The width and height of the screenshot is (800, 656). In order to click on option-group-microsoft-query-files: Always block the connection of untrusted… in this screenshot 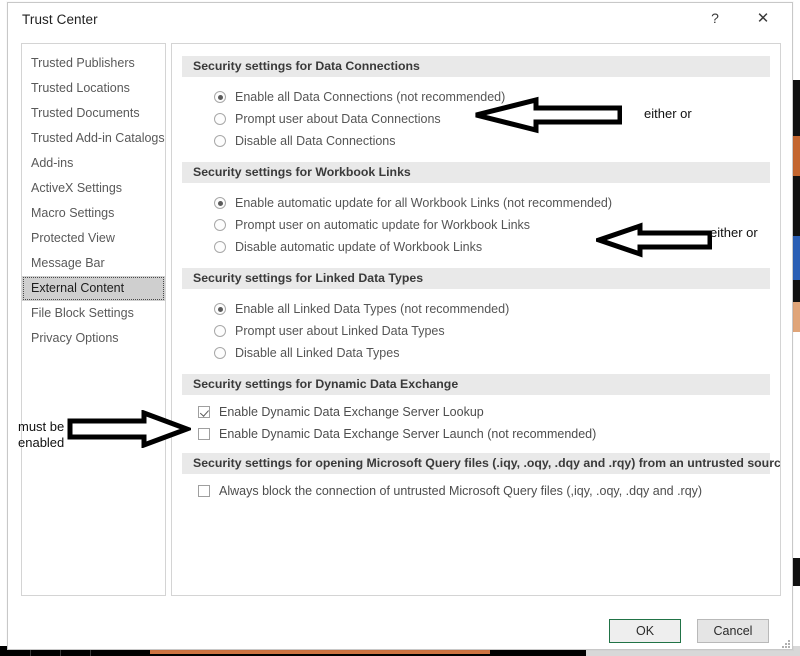, I will do `click(476, 492)`.